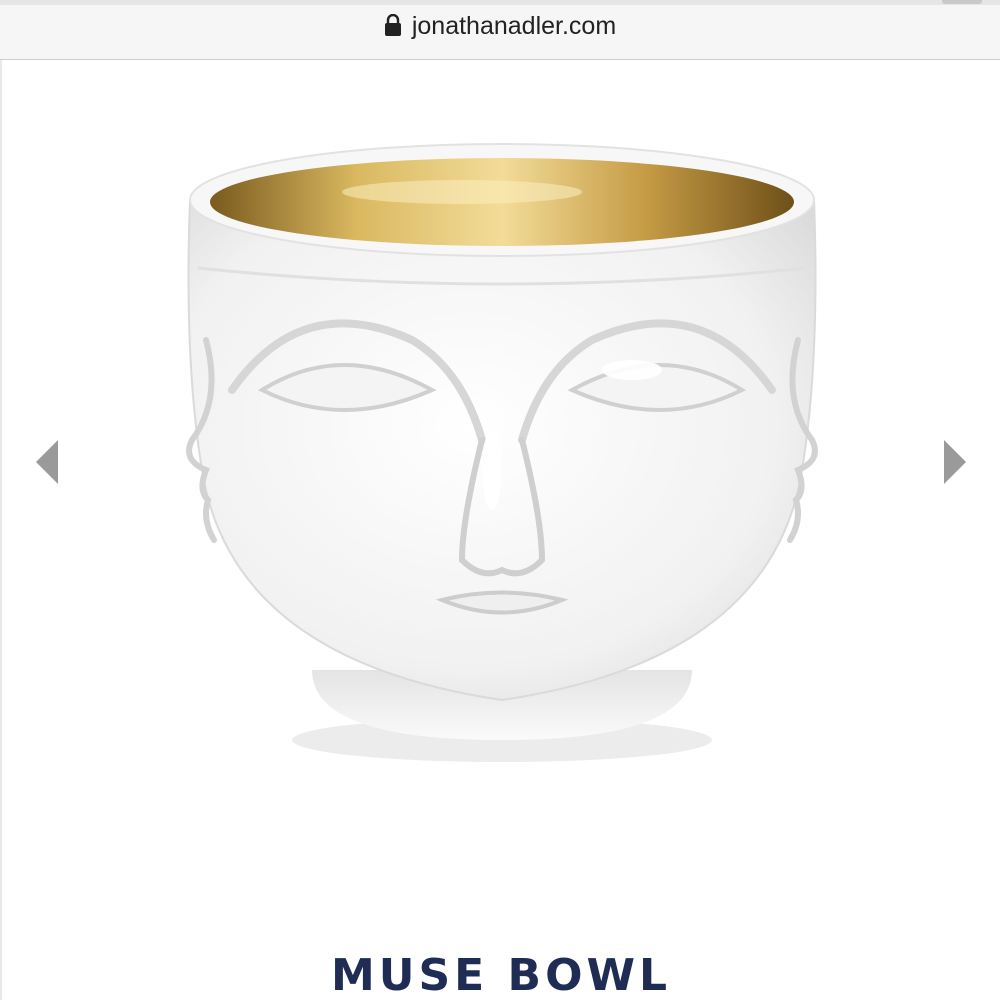 The width and height of the screenshot is (1000, 1001). Describe the element at coordinates (500, 2) in the screenshot. I see `status-bar` at that location.